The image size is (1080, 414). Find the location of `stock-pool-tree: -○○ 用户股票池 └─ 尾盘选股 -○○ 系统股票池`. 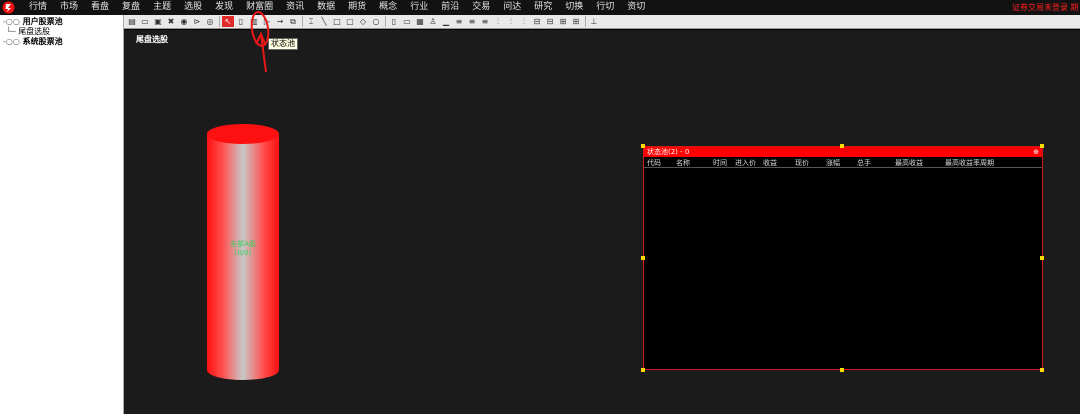

stock-pool-tree: -○○ 用户股票池 └─ 尾盘选股 -○○ 系统股票池 is located at coordinates (62, 214).